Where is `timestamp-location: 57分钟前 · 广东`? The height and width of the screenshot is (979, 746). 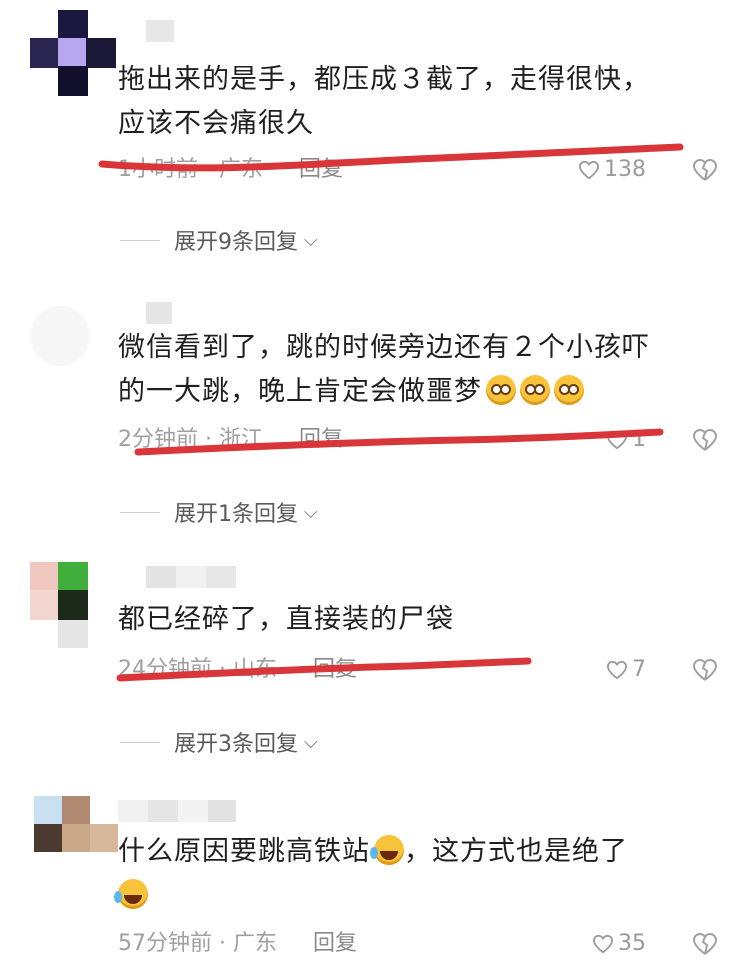
timestamp-location: 57分钟前 · 广东 is located at coordinates (197, 943).